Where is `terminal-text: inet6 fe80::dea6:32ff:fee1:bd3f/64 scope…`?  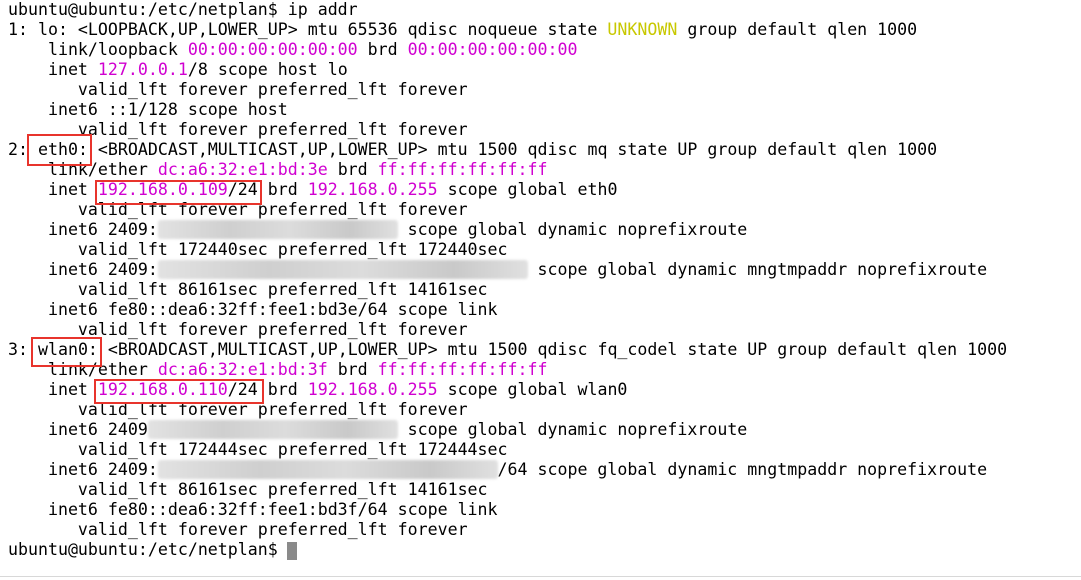
terminal-text: inet6 fe80::dea6:32ff:fee1:bd3f/64 scope… is located at coordinates (253, 509).